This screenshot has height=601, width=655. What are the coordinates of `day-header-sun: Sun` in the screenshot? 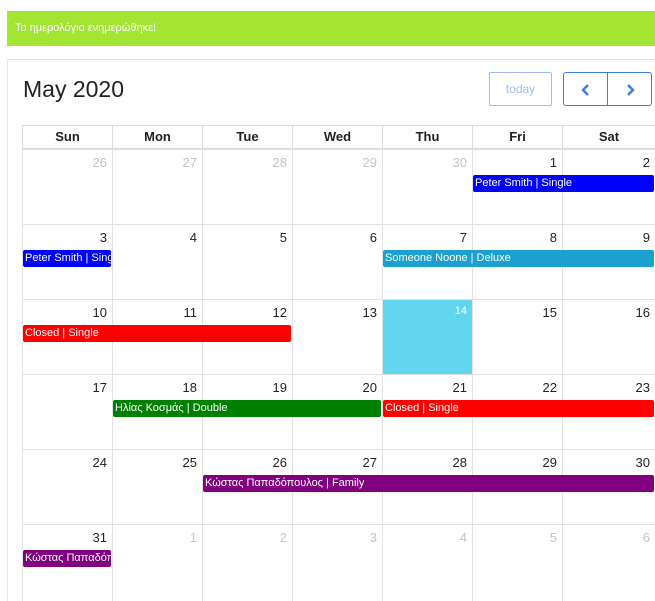 It's located at (67, 137).